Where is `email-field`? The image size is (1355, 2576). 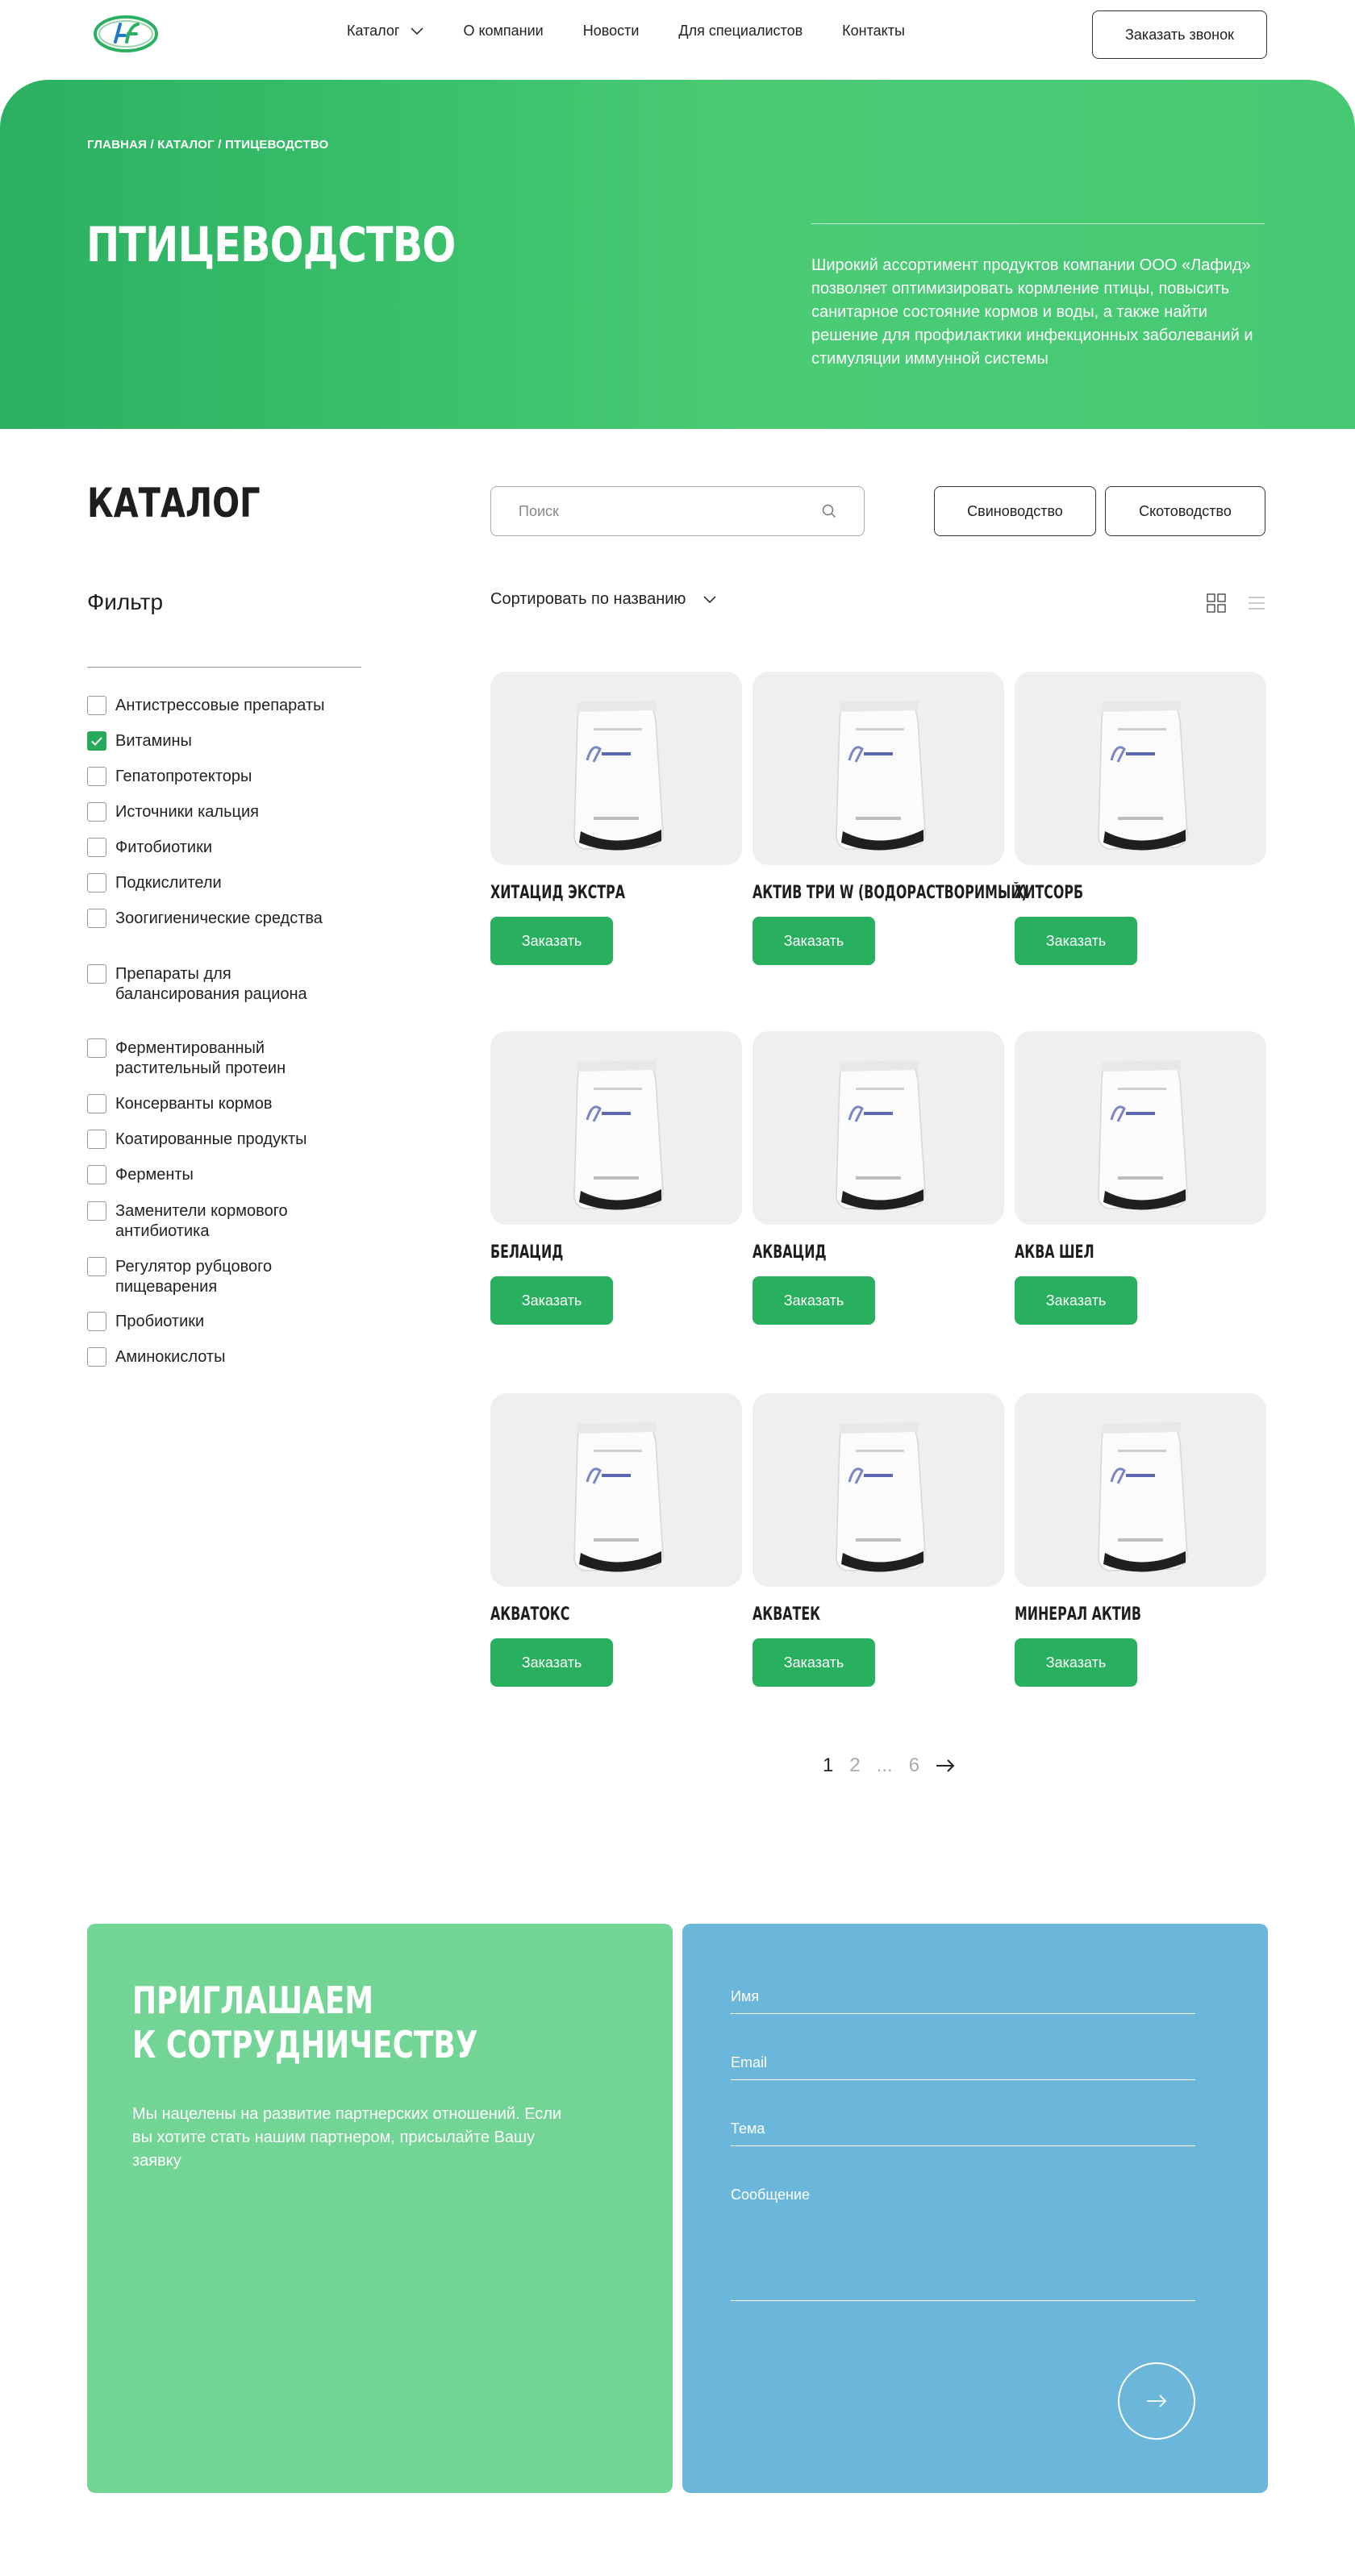
email-field is located at coordinates (963, 2066).